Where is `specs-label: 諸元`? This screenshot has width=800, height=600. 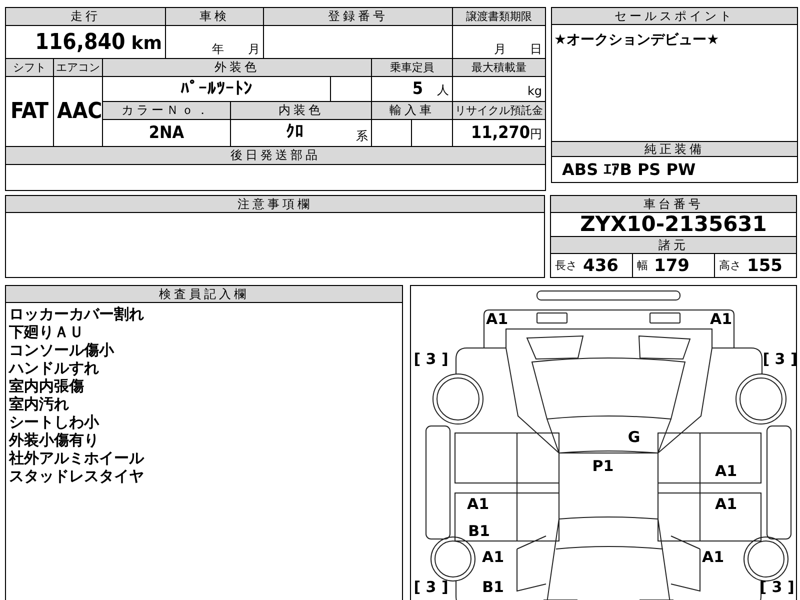
specs-label: 諸元 is located at coordinates (673, 245).